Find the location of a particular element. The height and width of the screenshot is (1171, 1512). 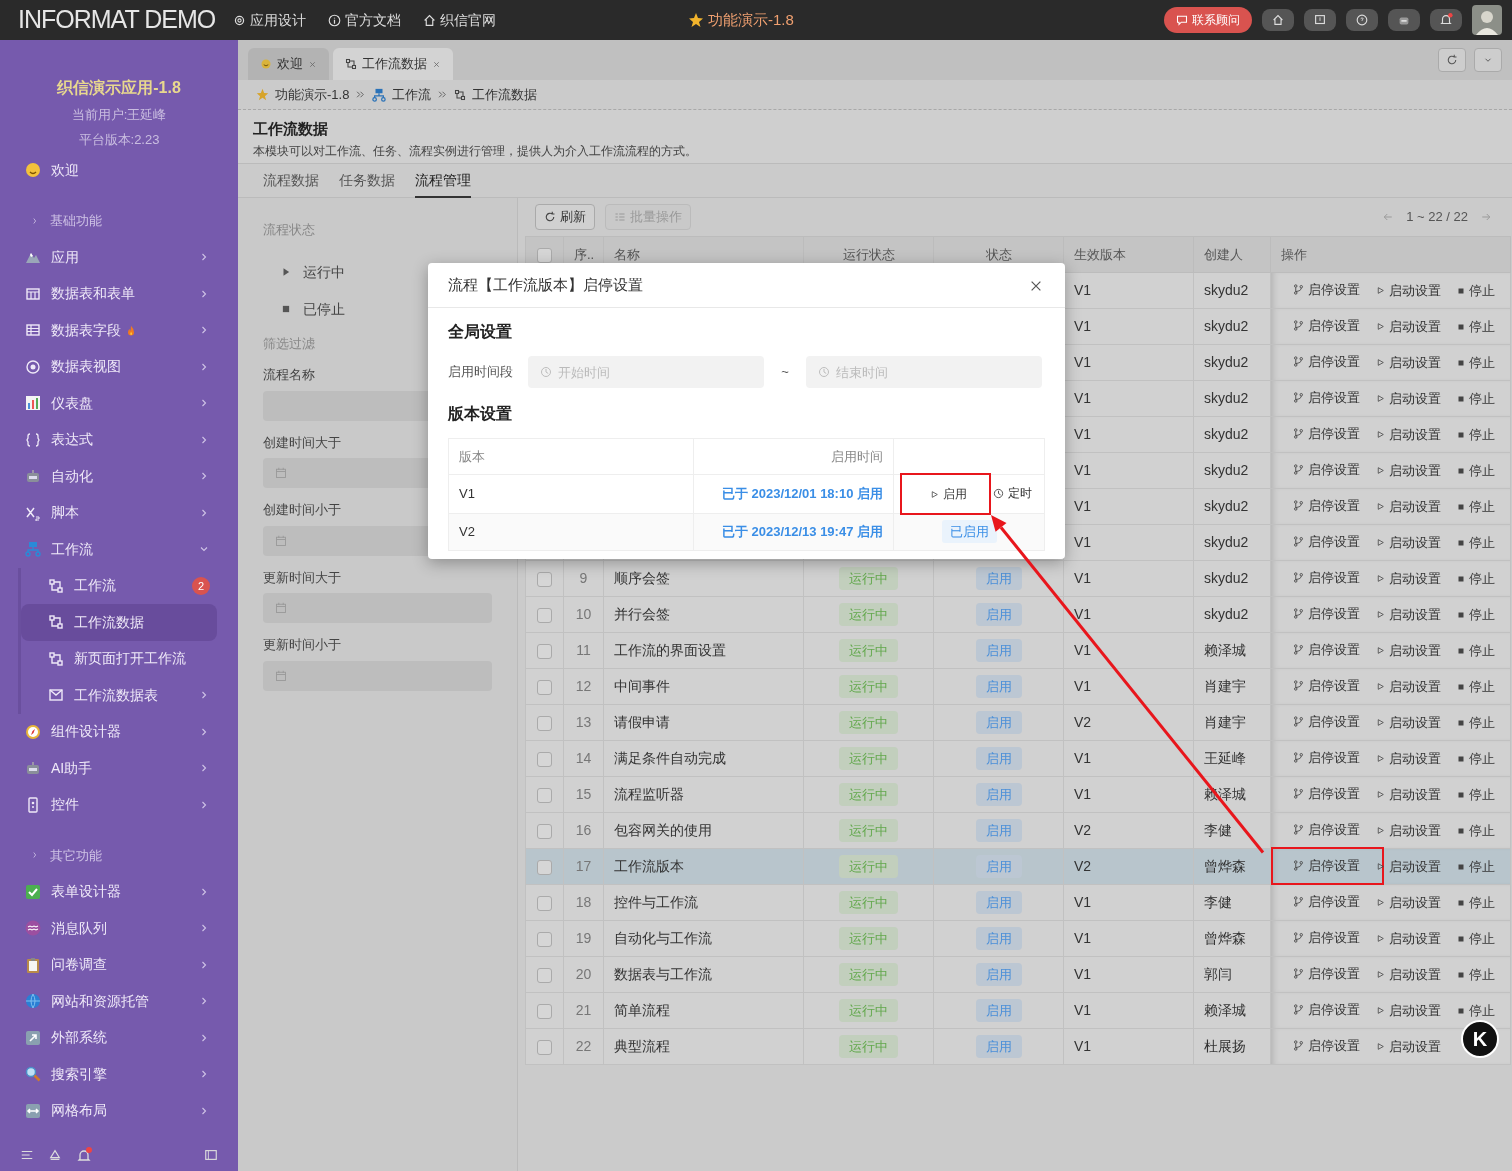

table-row: 11 工作流的界面设置 运行中 启用 V1 赖泽城 启停设置 启动设置 停止 is located at coordinates (1018, 650).